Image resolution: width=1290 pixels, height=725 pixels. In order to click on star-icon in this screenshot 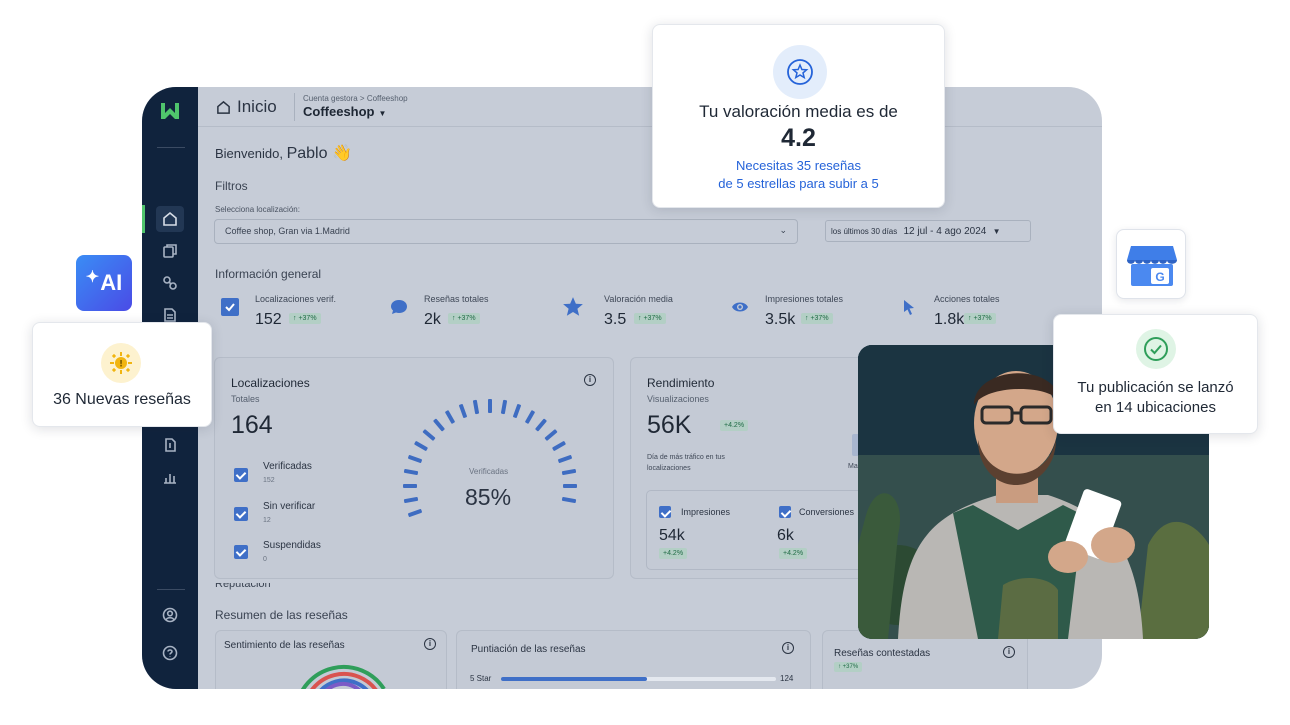, I will do `click(573, 307)`.